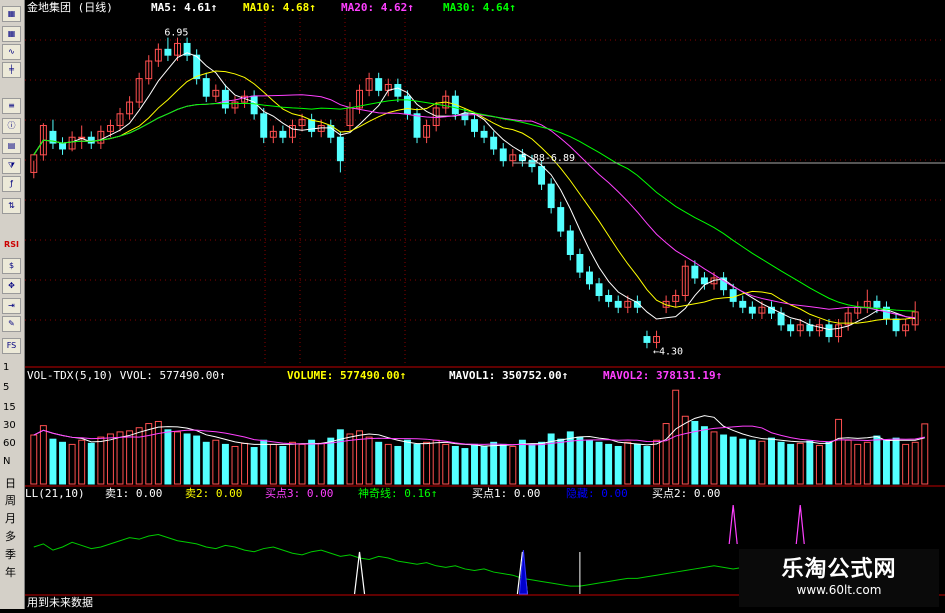  Describe the element at coordinates (6, 387) in the screenshot. I see `period-minute-5: 5` at that location.